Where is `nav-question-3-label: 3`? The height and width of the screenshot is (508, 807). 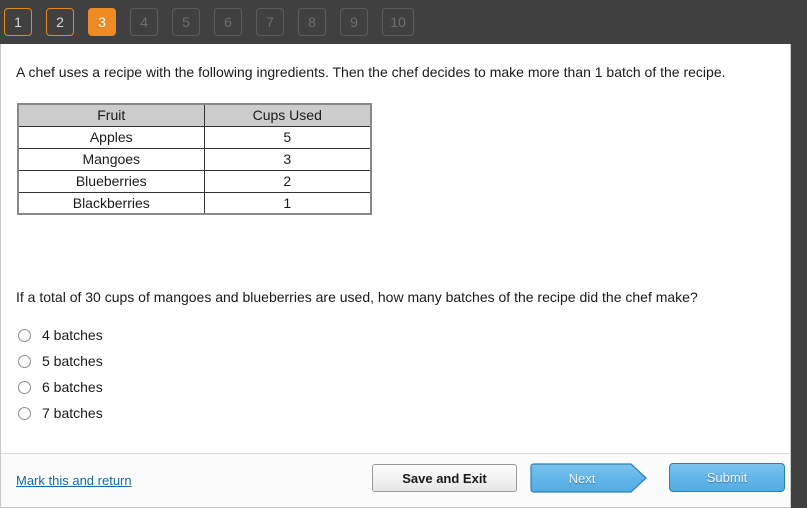
nav-question-3-label: 3 is located at coordinates (102, 22).